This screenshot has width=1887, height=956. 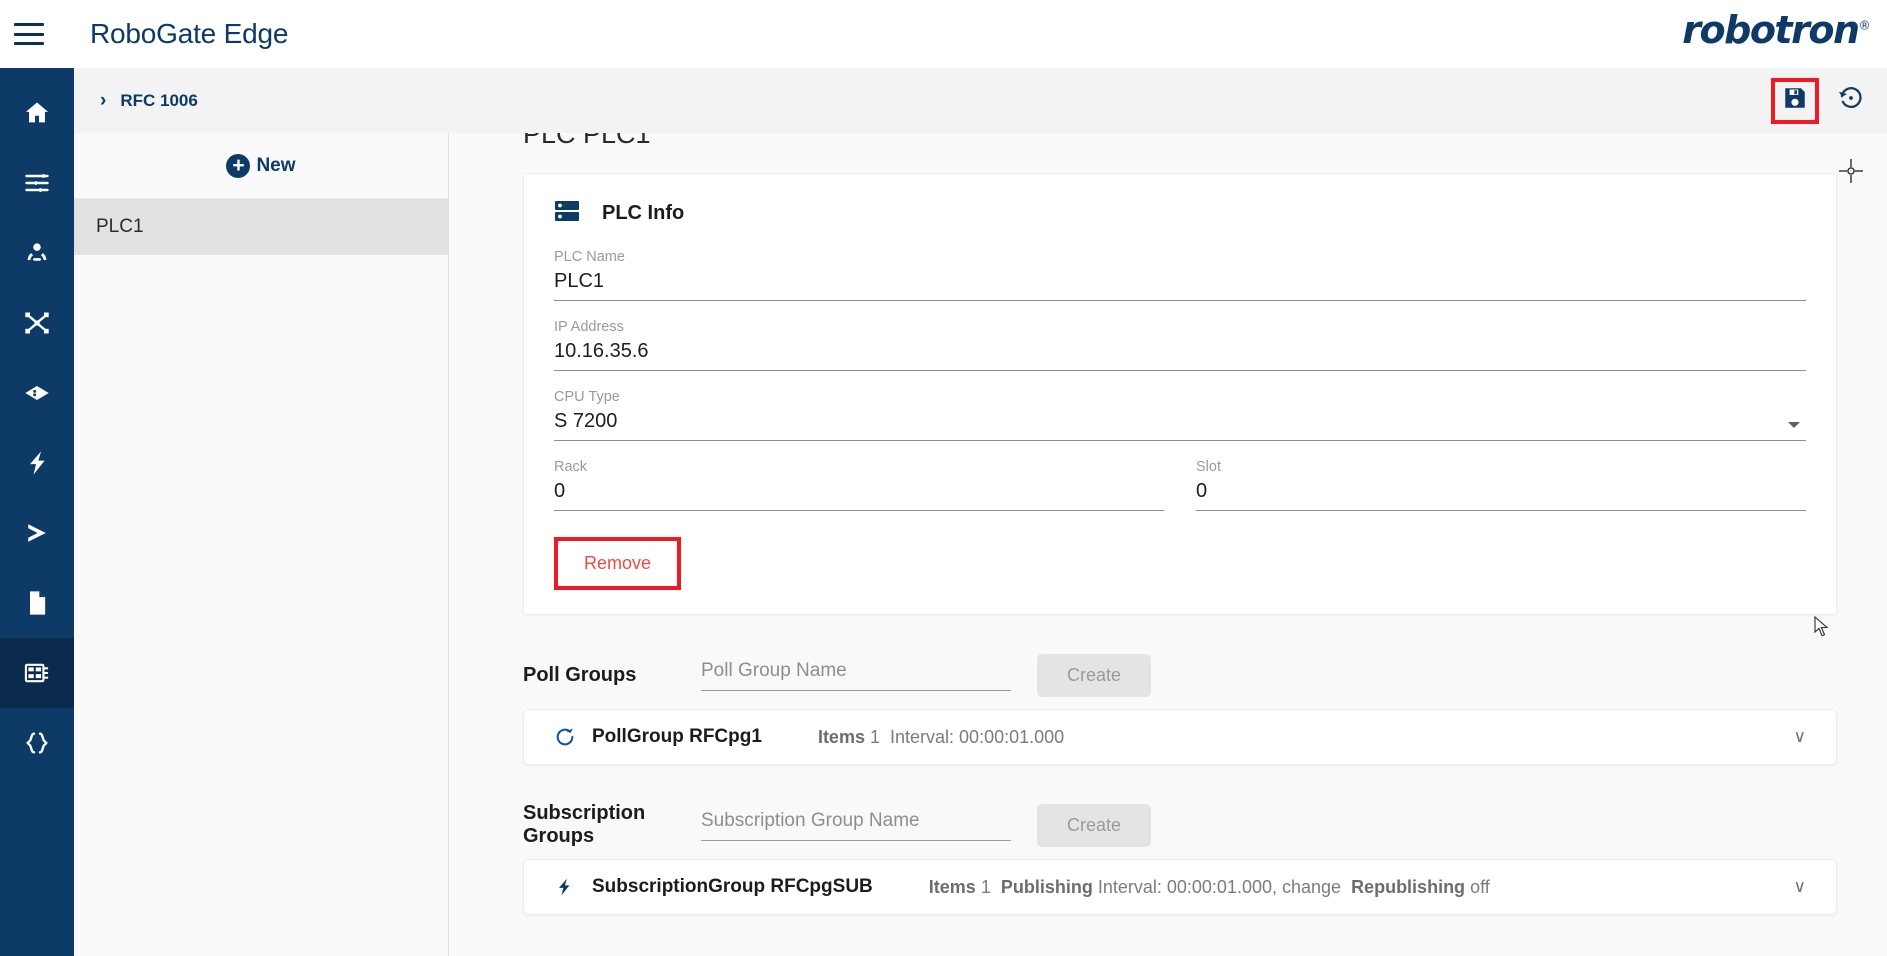 I want to click on breadcrumb-actions, so click(x=1822, y=100).